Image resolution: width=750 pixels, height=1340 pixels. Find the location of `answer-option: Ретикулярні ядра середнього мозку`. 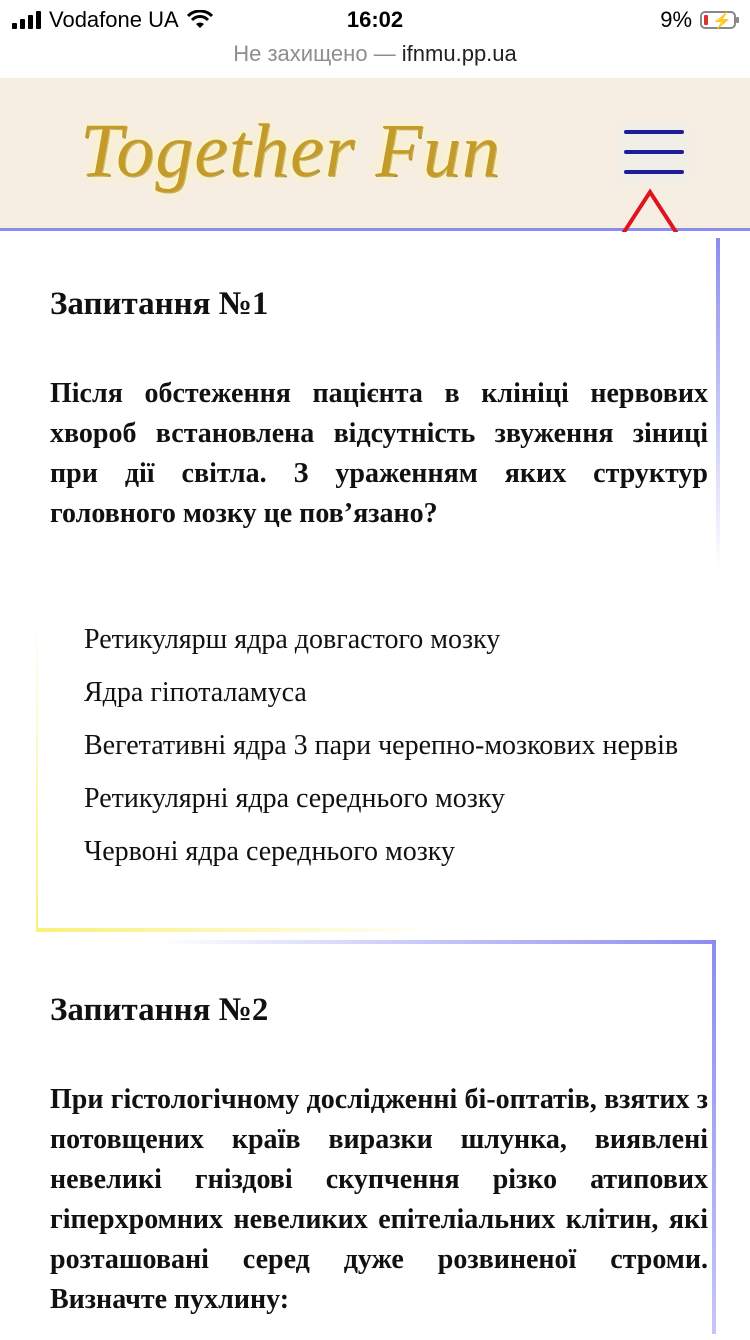

answer-option: Ретикулярні ядра середнього мозку is located at coordinates (394, 799).